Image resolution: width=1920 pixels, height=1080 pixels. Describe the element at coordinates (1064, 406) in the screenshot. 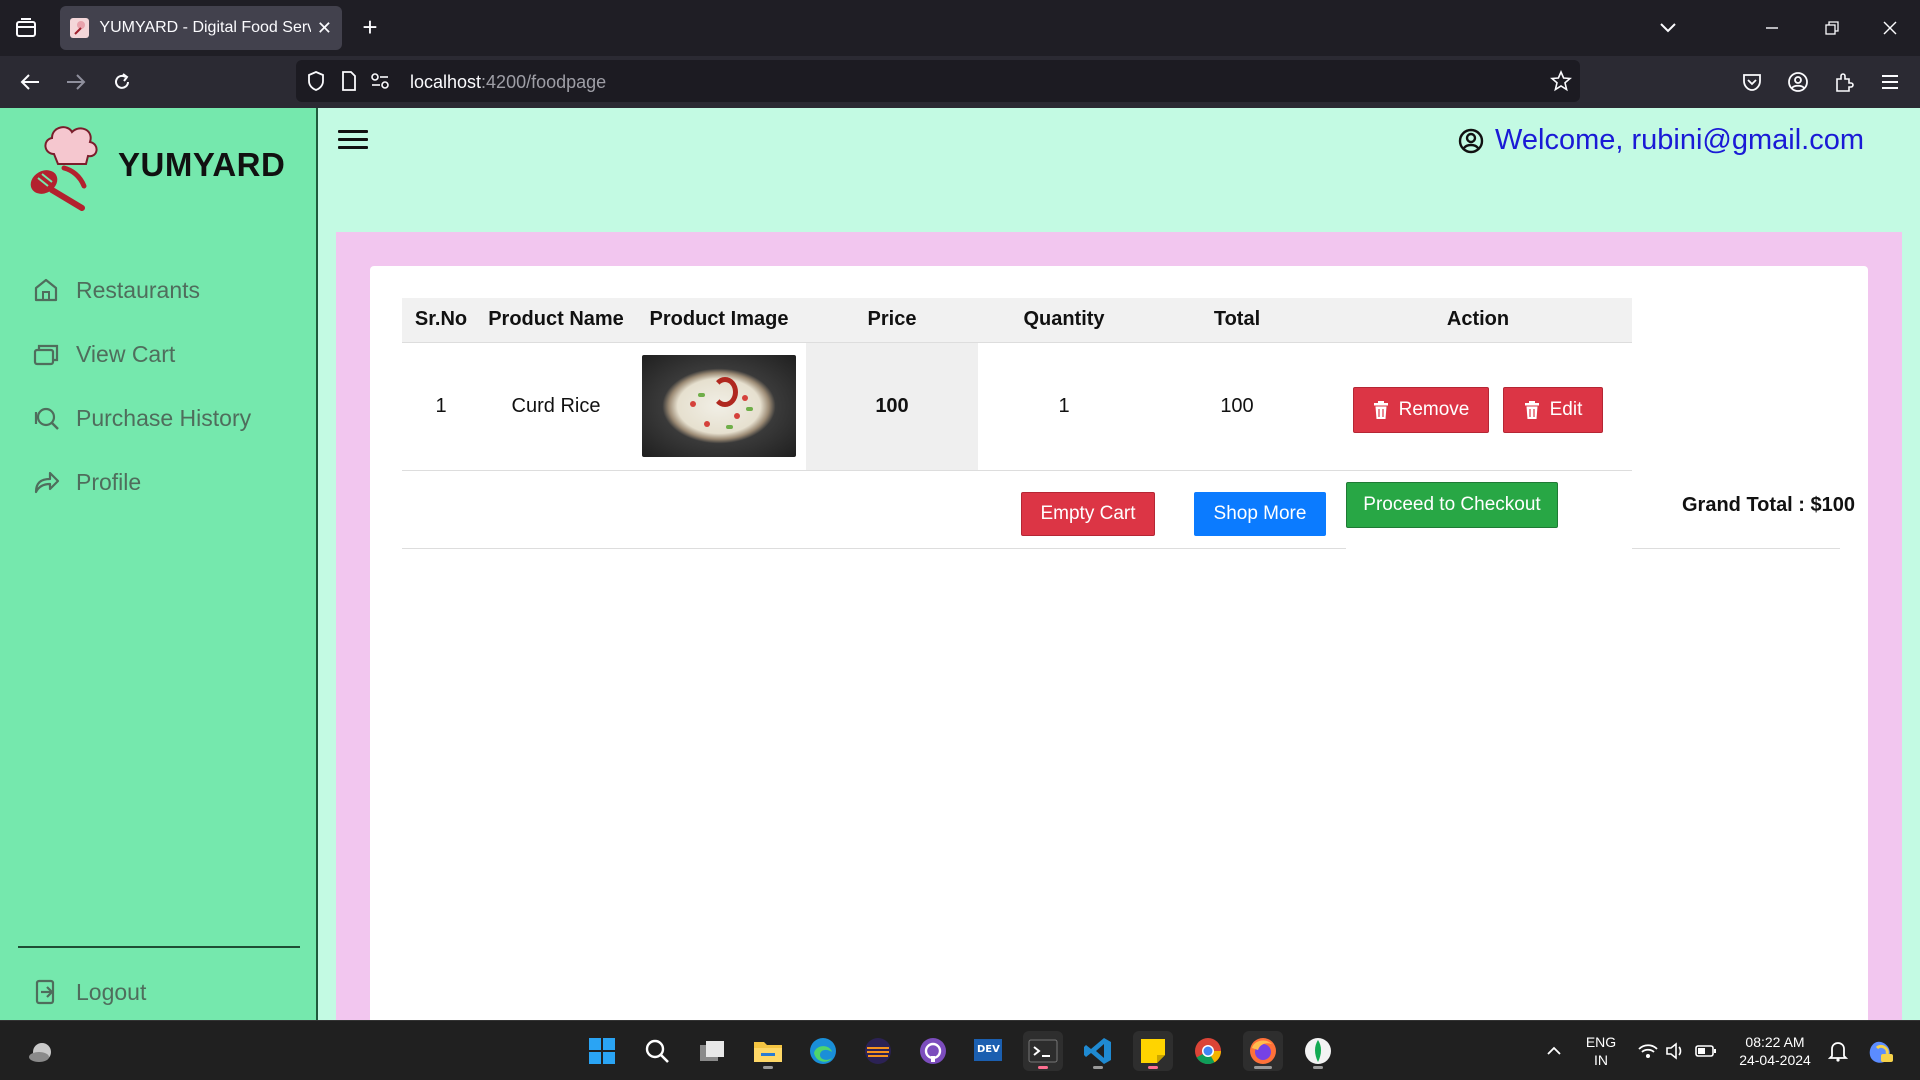

I see `cell-quantity: 1` at that location.